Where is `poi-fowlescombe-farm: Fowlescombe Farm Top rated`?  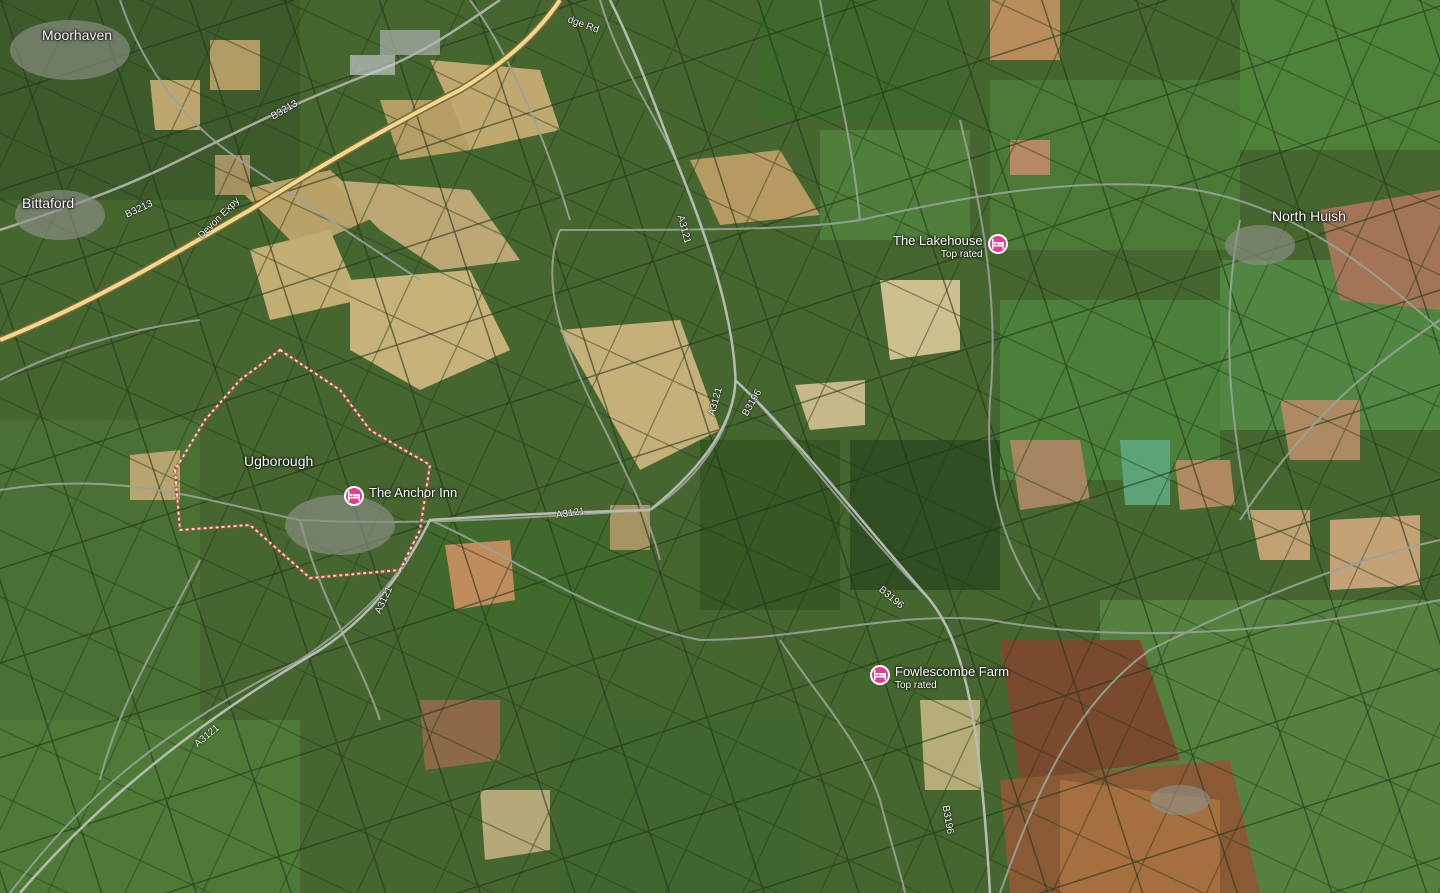
poi-fowlescombe-farm: Fowlescombe Farm Top rated is located at coordinates (940, 677).